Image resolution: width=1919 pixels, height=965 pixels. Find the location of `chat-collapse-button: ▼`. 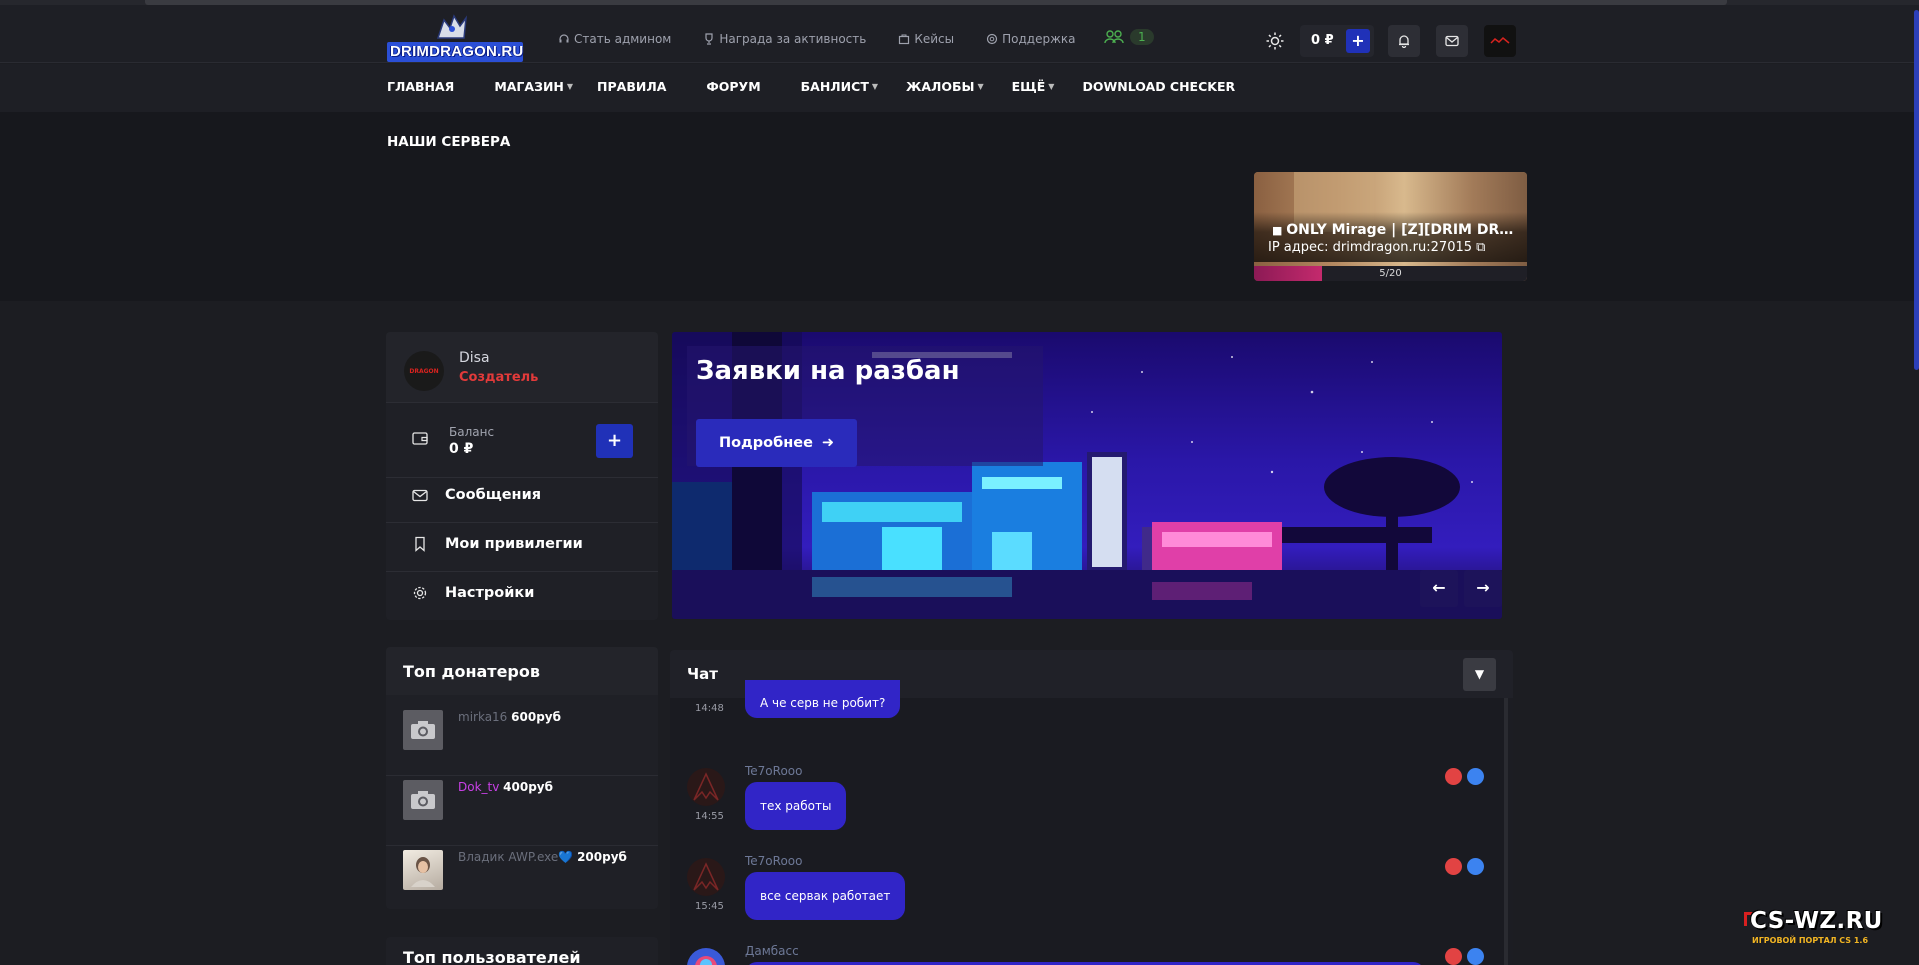

chat-collapse-button: ▼ is located at coordinates (1479, 674).